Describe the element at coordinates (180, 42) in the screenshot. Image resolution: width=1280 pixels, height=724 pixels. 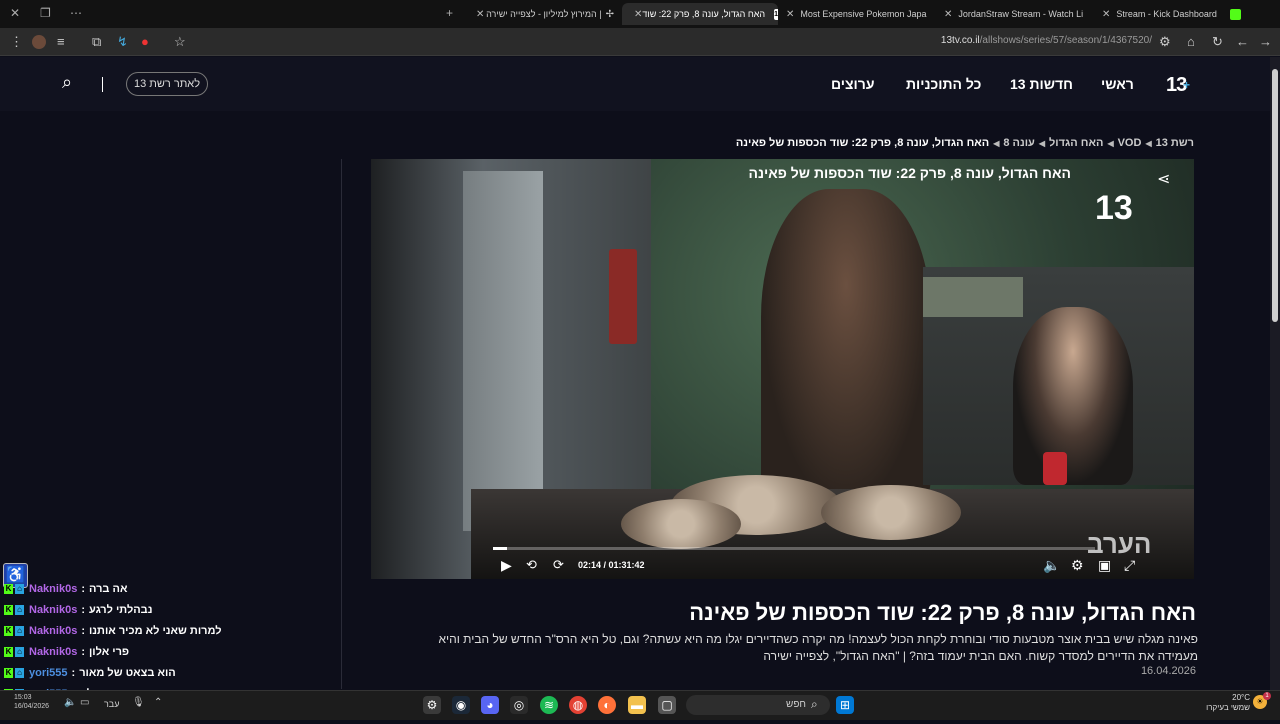
I see `bookmark-star-icon: ☆` at that location.